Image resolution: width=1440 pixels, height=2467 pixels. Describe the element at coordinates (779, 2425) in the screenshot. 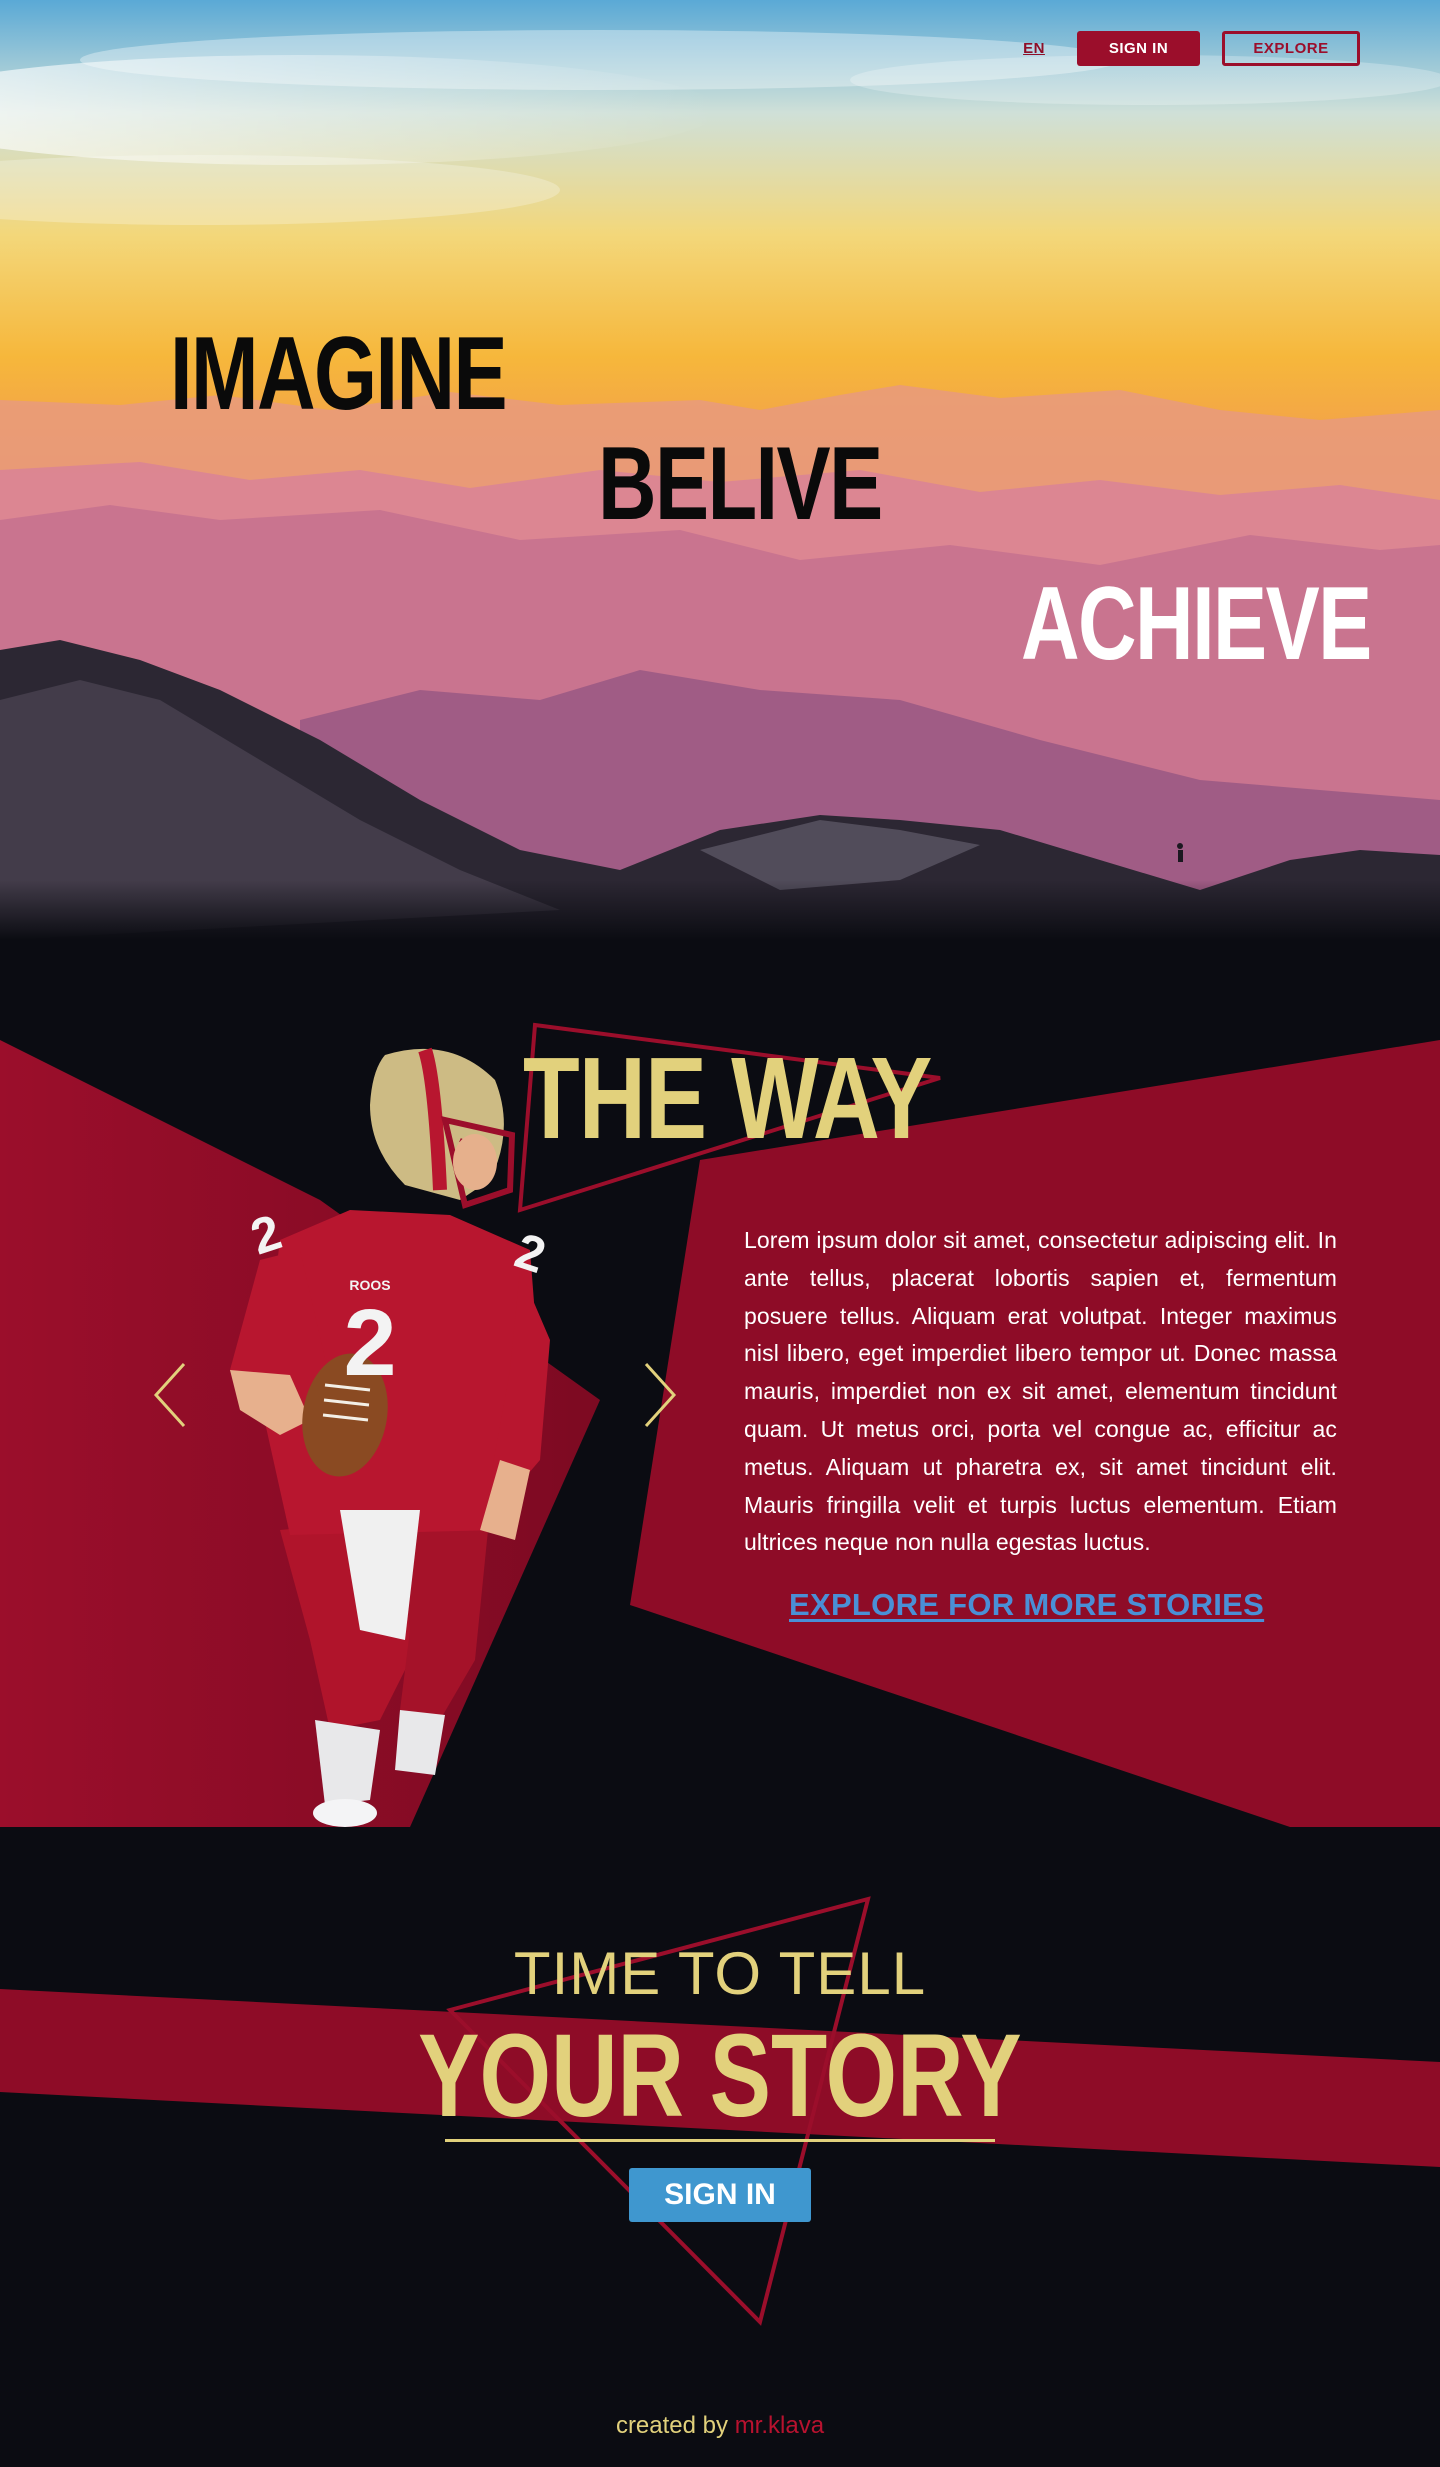

I see `credit-author-link: mr.klava` at that location.